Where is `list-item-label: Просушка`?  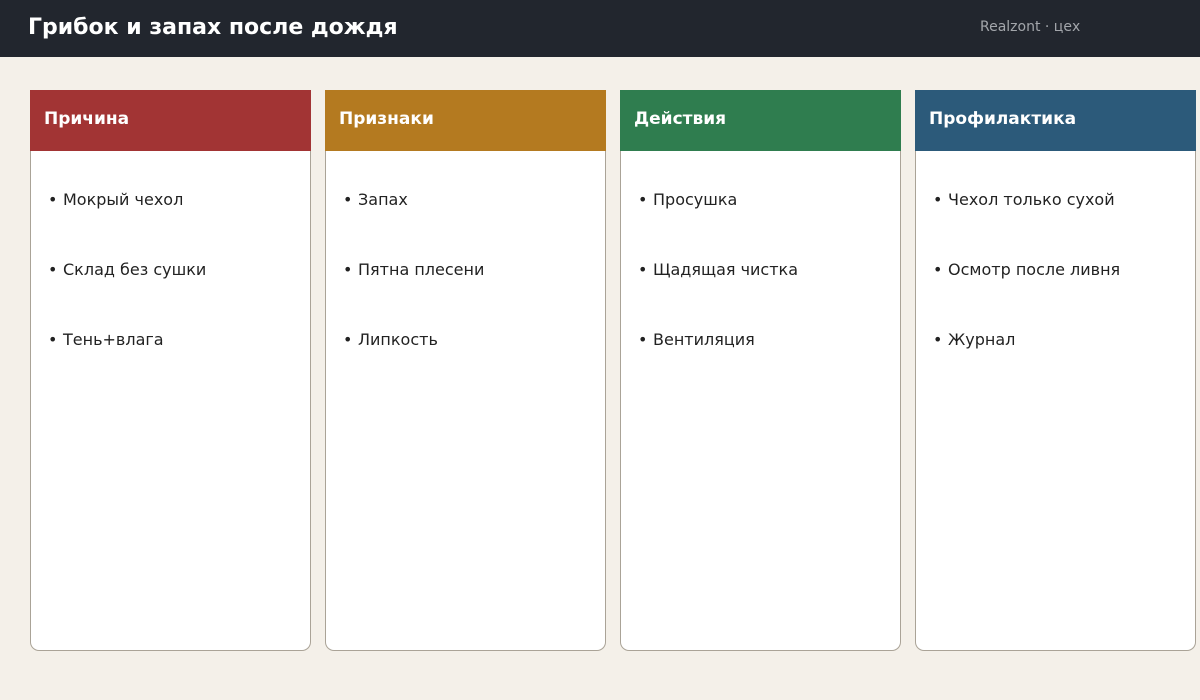 list-item-label: Просушка is located at coordinates (695, 199).